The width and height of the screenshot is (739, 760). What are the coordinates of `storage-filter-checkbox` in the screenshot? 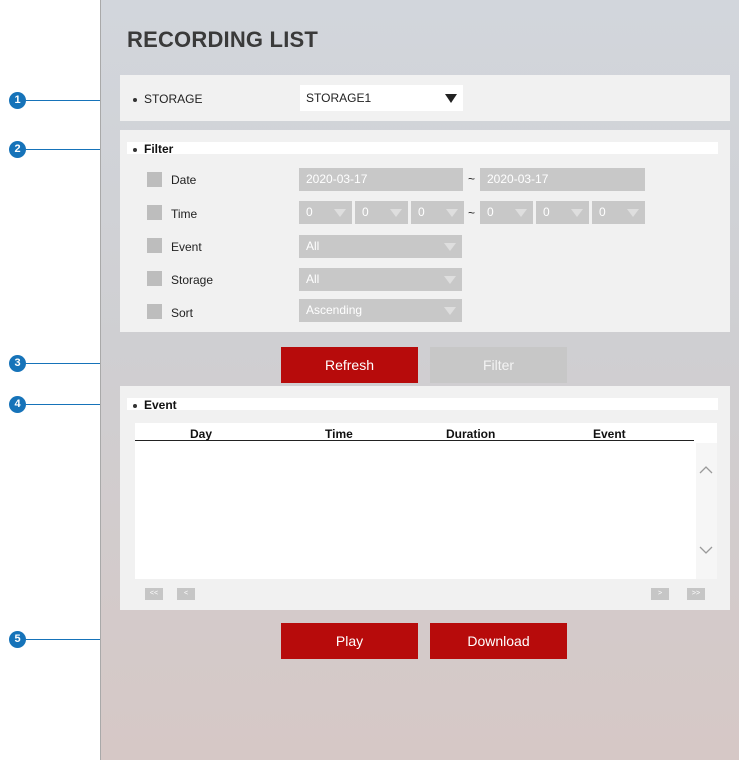 It's located at (154, 278).